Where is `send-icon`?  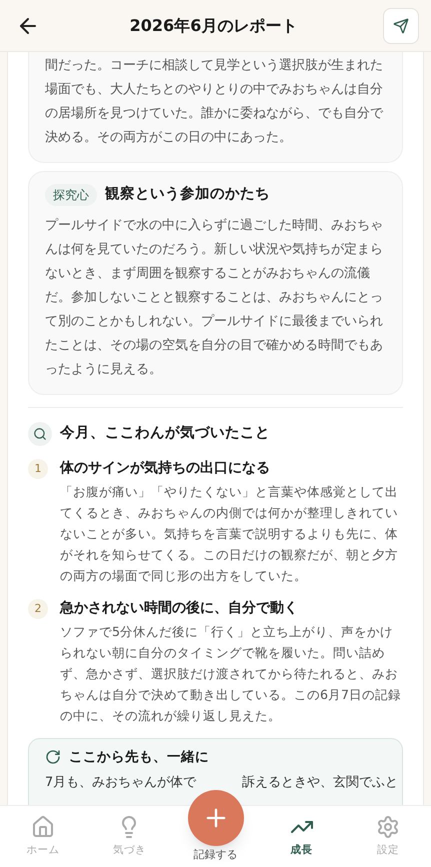 send-icon is located at coordinates (400, 26).